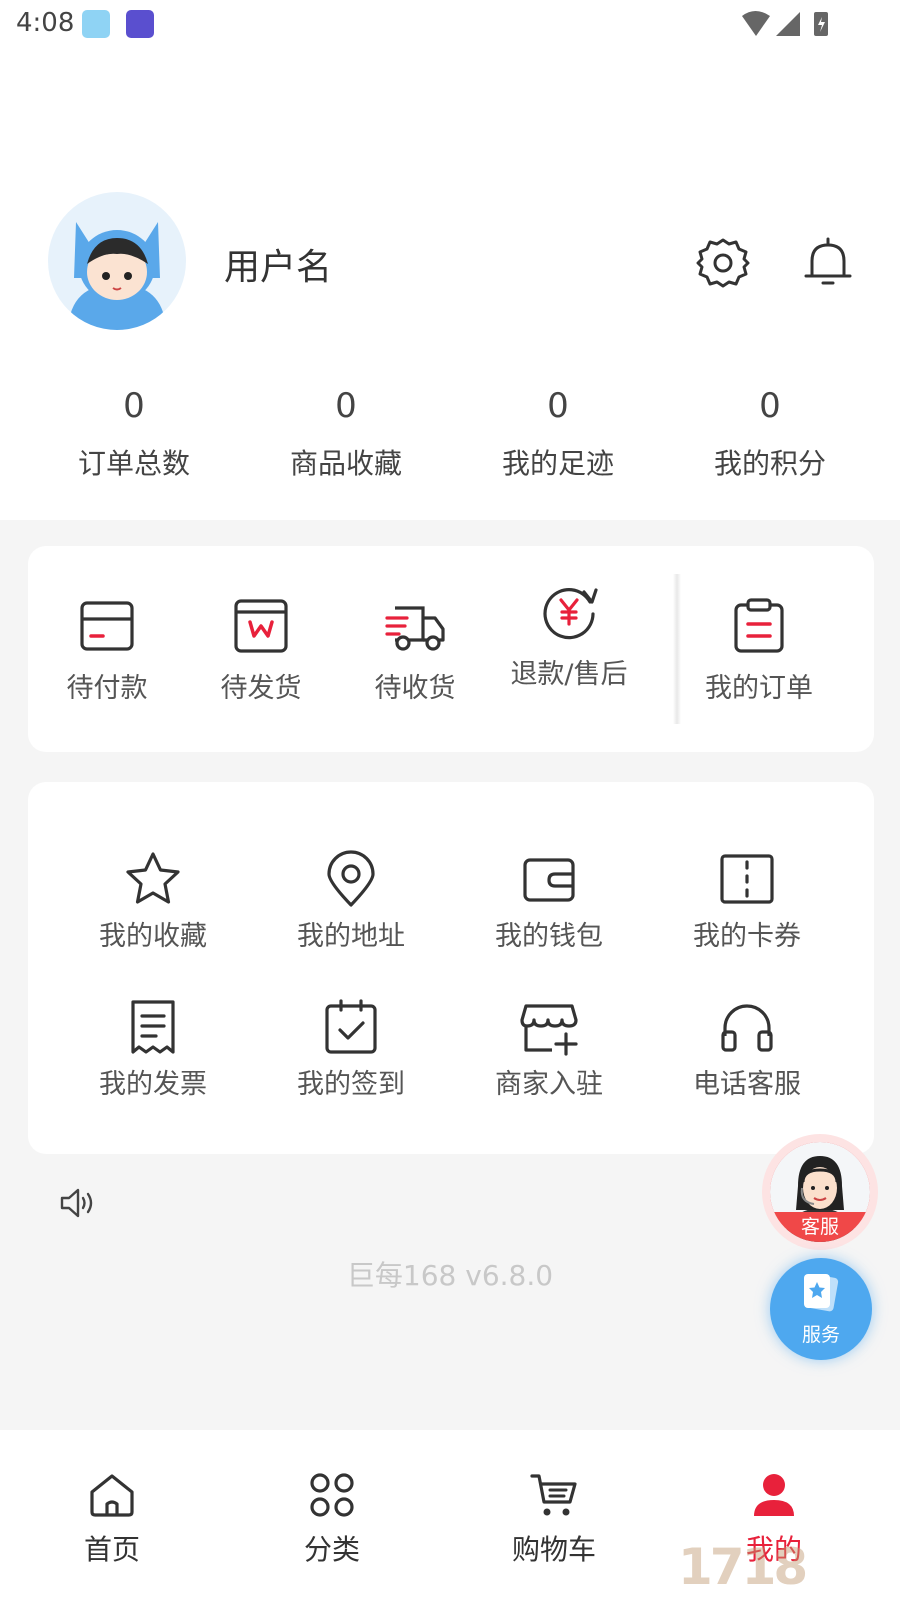 Image resolution: width=900 pixels, height=1600 pixels. Describe the element at coordinates (332, 1495) in the screenshot. I see `category-grid-icon` at that location.